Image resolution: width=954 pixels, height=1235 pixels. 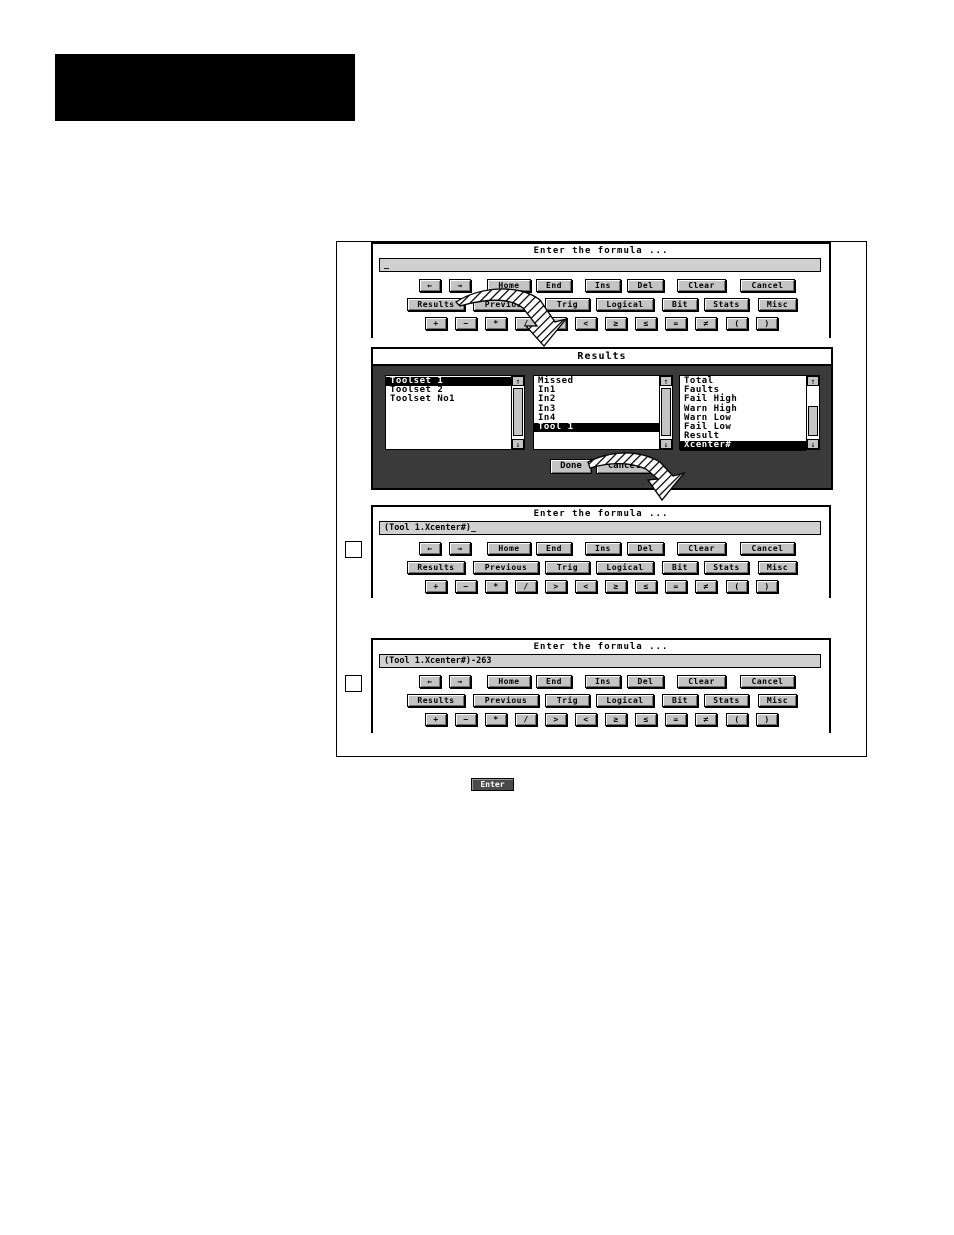 I want to click on list-item: Xcenter#, so click(x=743, y=446).